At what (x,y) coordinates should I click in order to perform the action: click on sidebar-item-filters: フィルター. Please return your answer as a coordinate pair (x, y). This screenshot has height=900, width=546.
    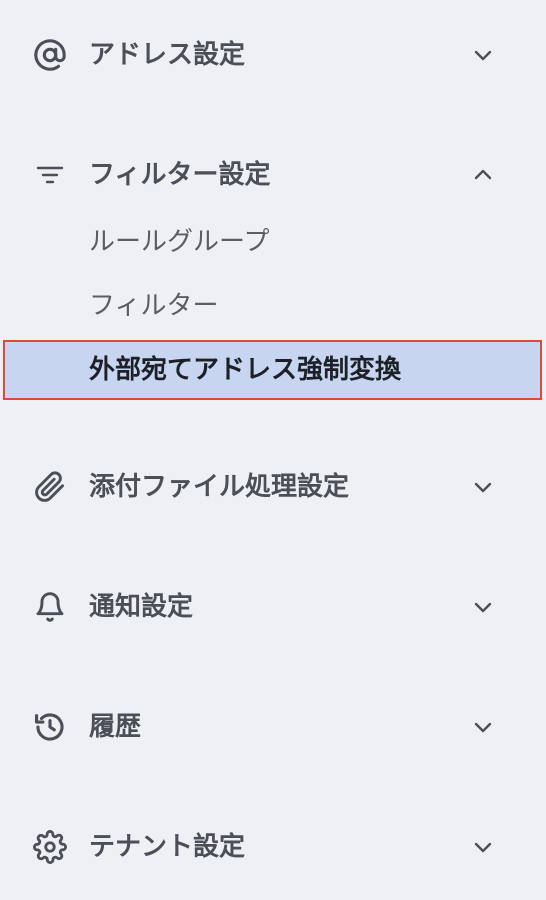
    Looking at the image, I should click on (273, 306).